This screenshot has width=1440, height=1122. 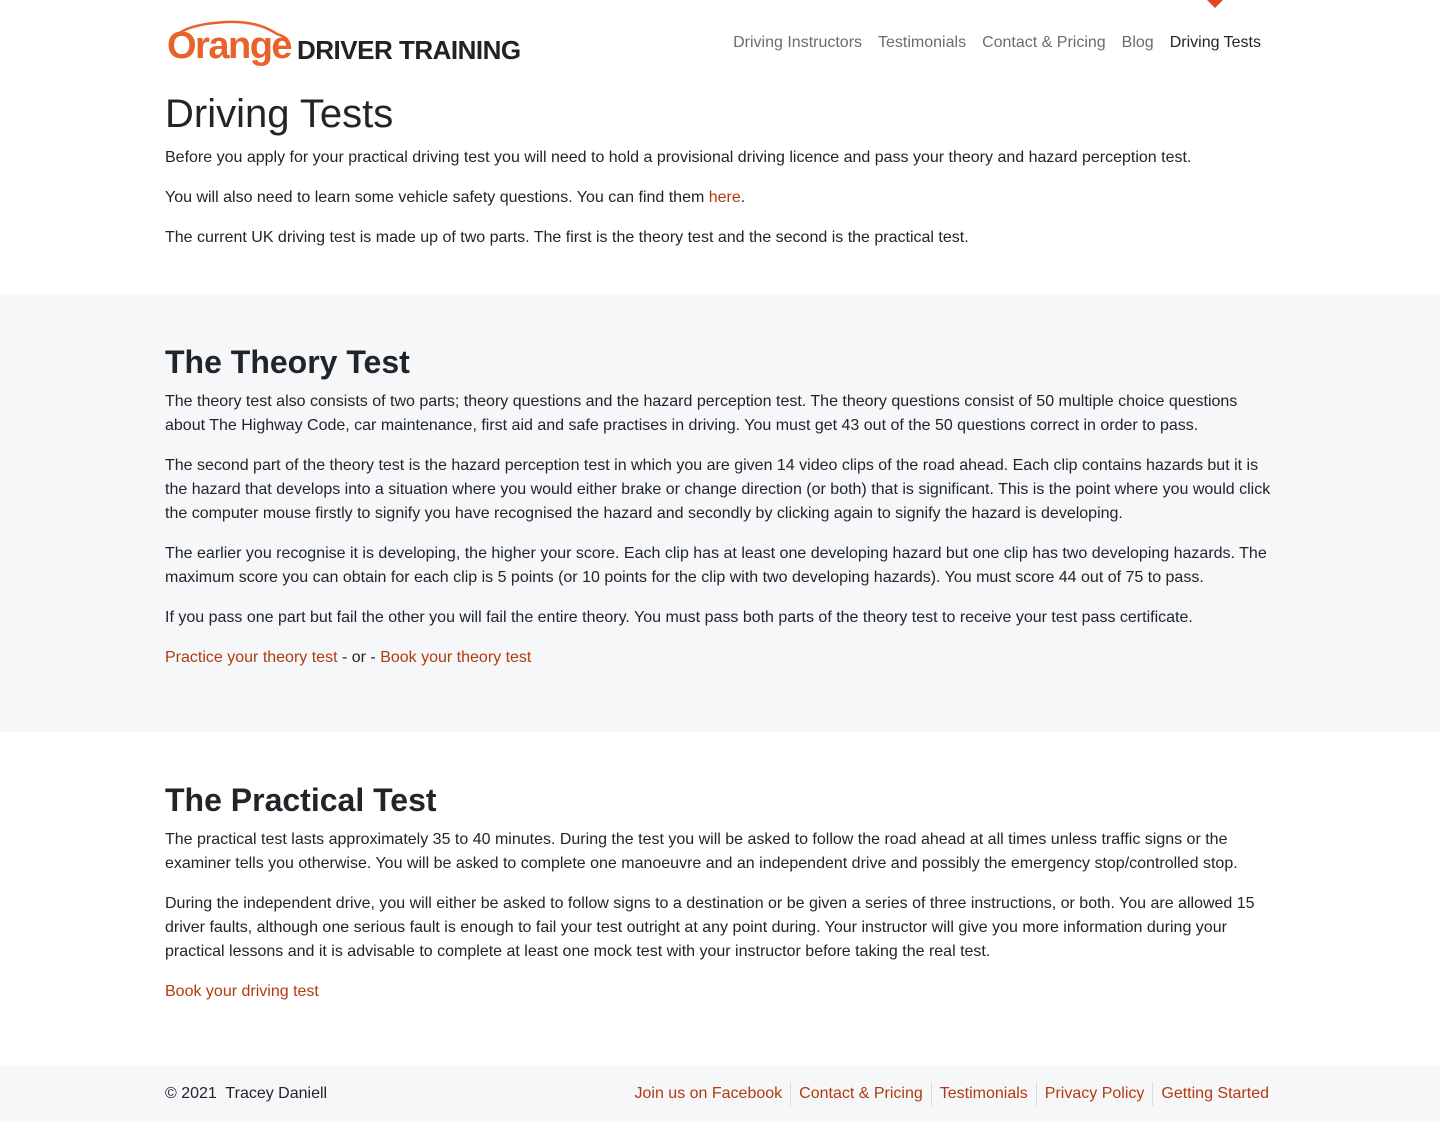 What do you see at coordinates (709, 1094) in the screenshot?
I see `footer-link-facebook: Join us on Facebook` at bounding box center [709, 1094].